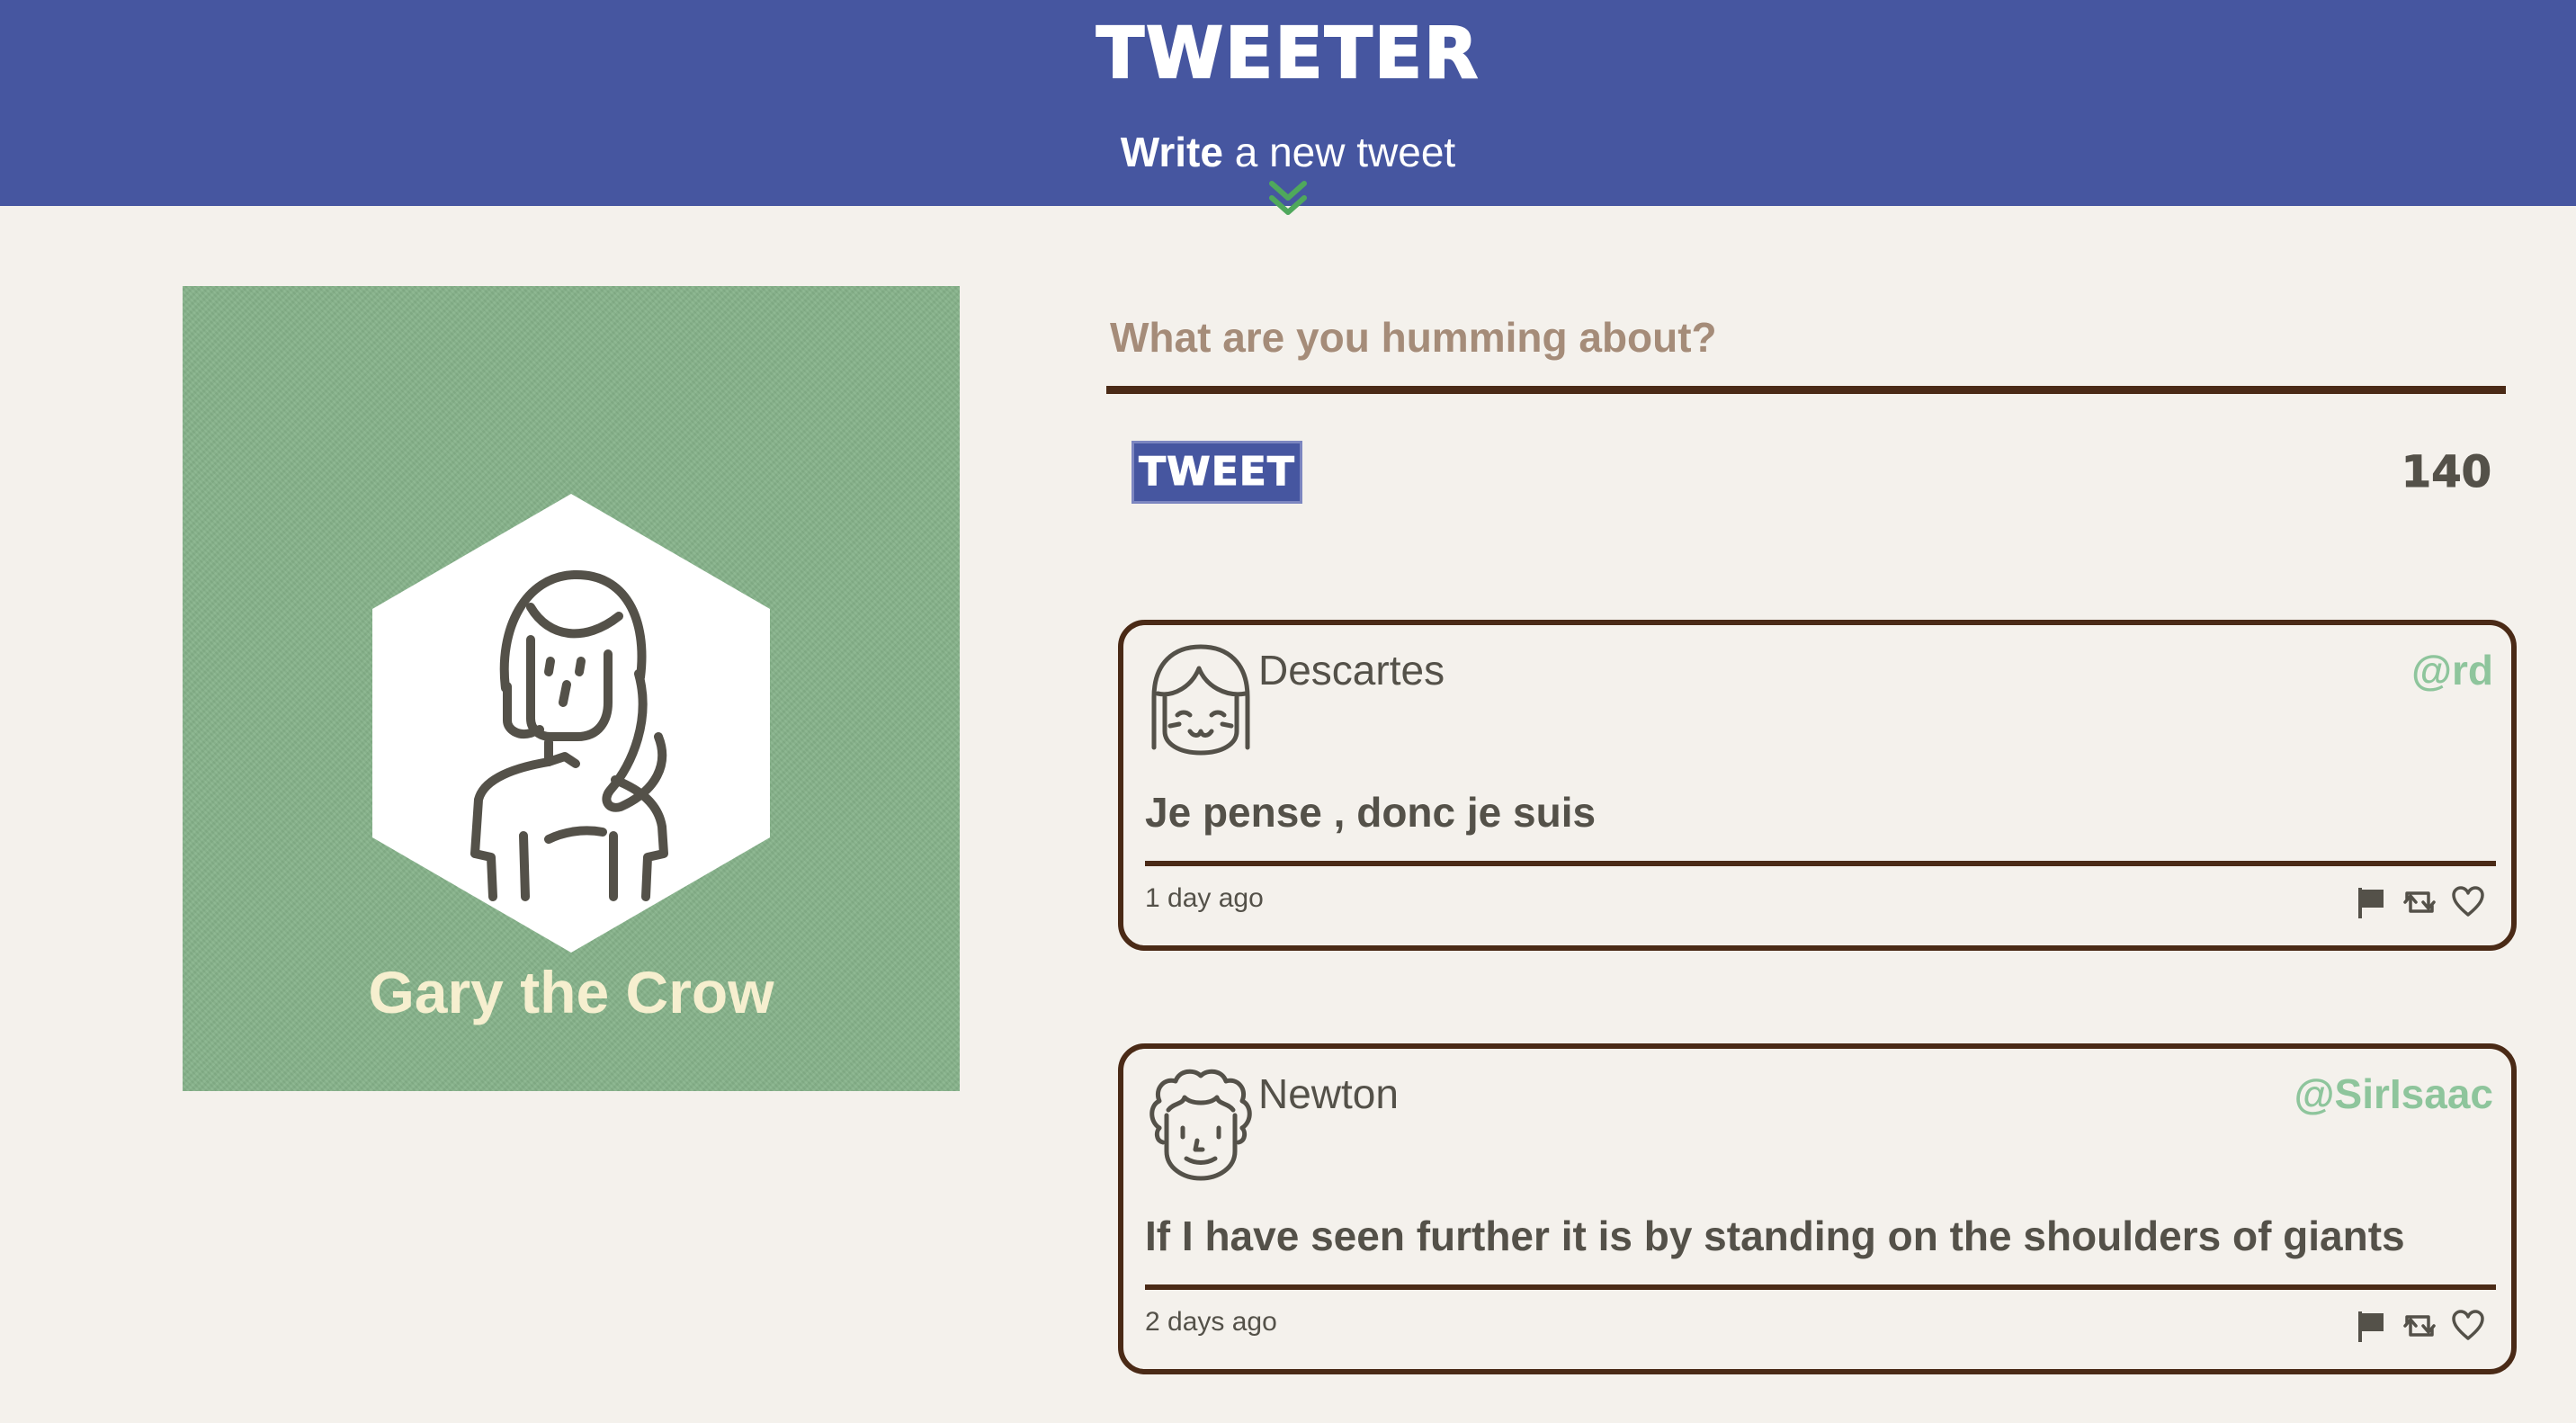 The height and width of the screenshot is (1423, 2576). Describe the element at coordinates (571, 723) in the screenshot. I see `user-avatar-icon` at that location.